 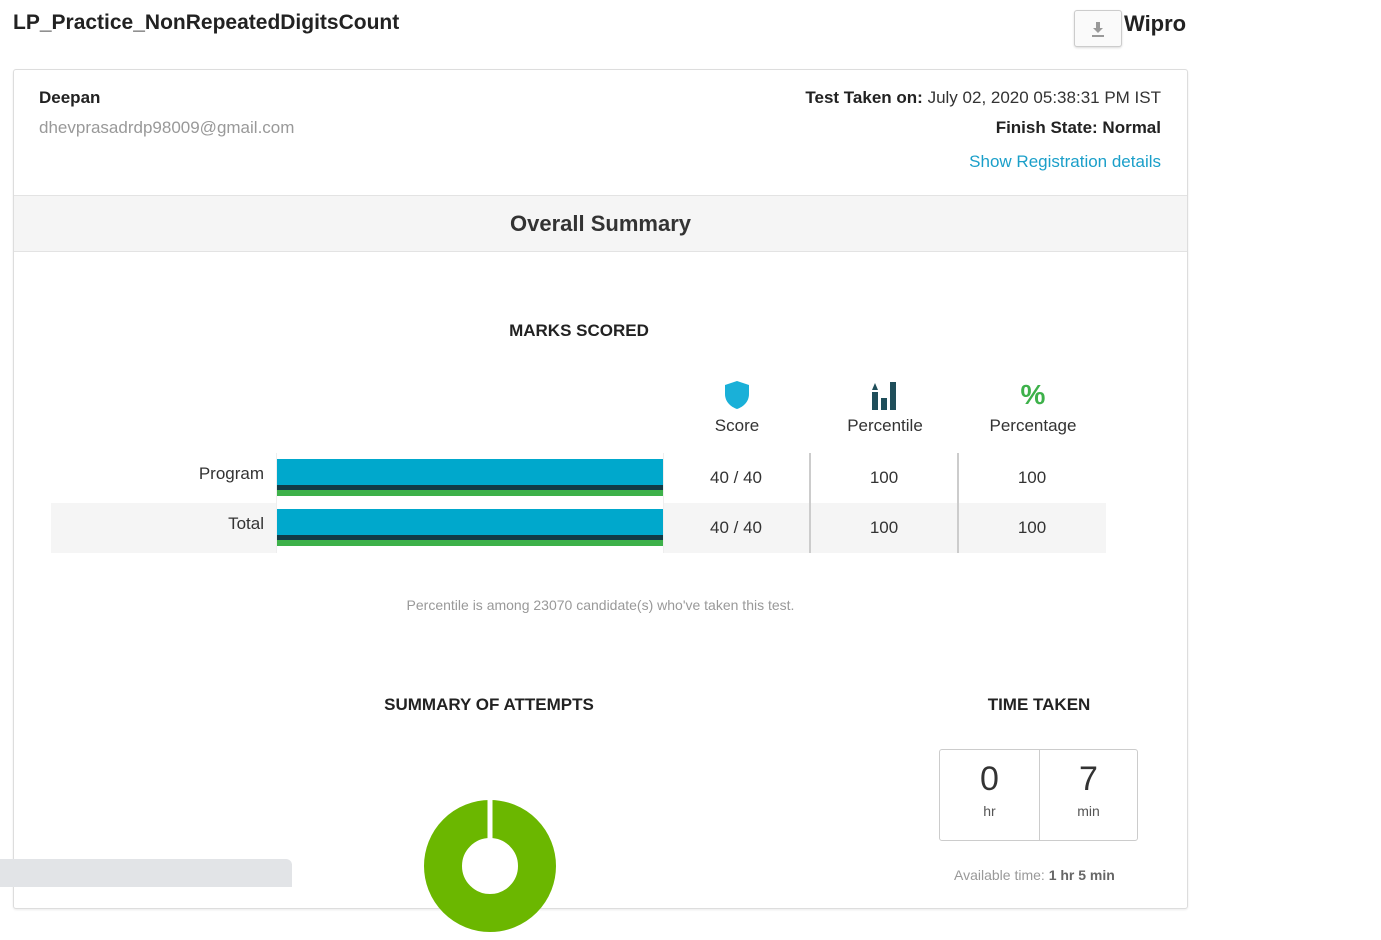 What do you see at coordinates (989, 811) in the screenshot?
I see `hours-unit: hr` at bounding box center [989, 811].